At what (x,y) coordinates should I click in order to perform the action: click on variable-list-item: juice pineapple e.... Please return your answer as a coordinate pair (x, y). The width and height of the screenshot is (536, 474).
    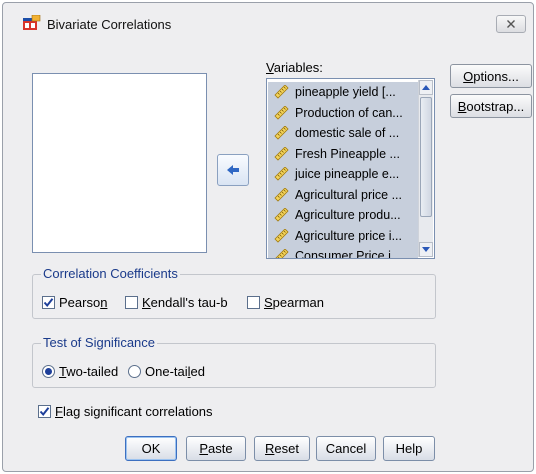
    Looking at the image, I should click on (343, 174).